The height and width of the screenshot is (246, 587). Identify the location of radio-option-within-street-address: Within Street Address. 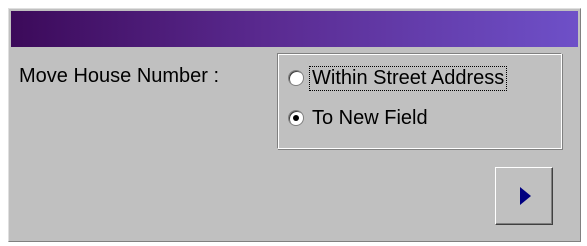
(398, 78).